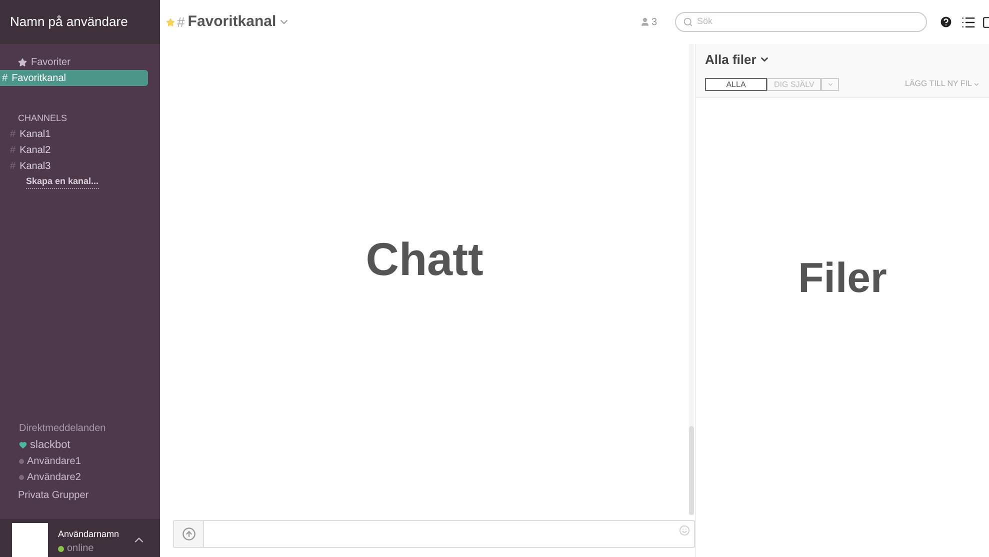 The height and width of the screenshot is (557, 989). I want to click on message-field, so click(434, 534).